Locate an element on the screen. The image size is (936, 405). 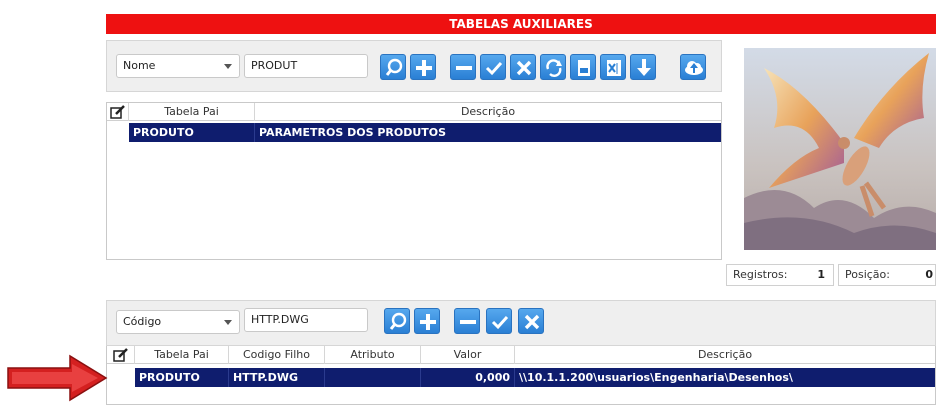
bottom-filter-select-value: Código is located at coordinates (142, 321).